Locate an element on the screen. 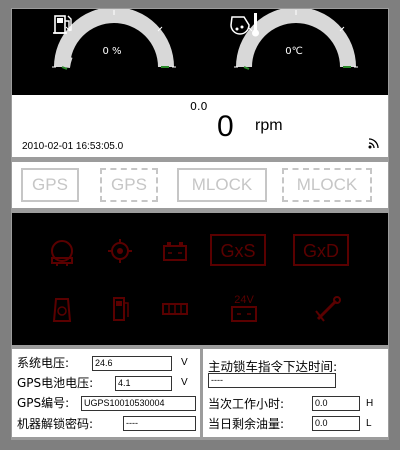  gps-battery-voltage-field: 4.1 is located at coordinates (143, 383).